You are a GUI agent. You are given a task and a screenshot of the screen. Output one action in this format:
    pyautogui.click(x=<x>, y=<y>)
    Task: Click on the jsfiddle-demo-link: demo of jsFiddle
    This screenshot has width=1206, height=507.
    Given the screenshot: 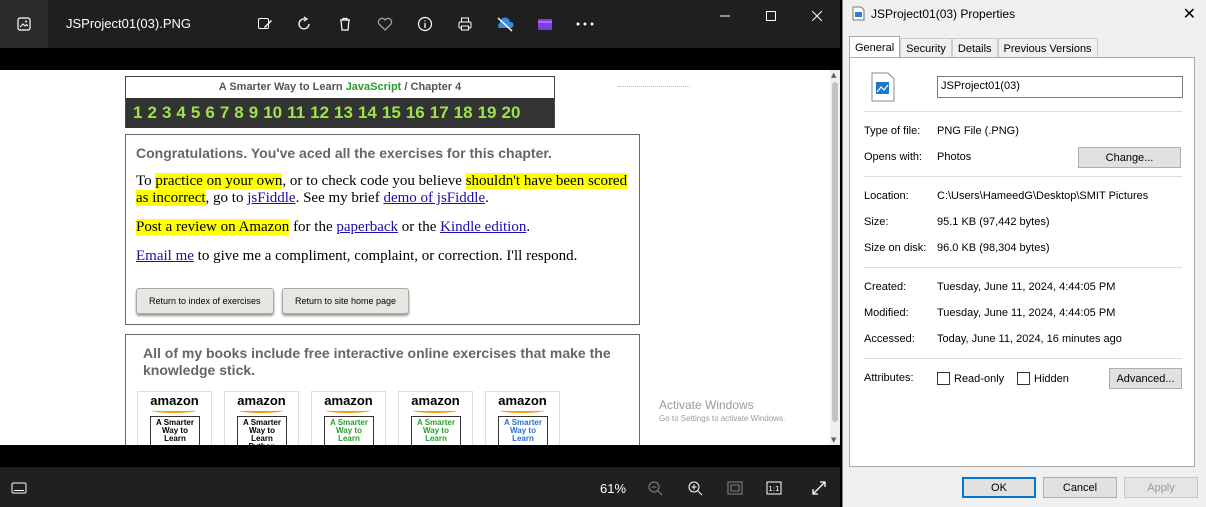 What is the action you would take?
    pyautogui.click(x=434, y=198)
    